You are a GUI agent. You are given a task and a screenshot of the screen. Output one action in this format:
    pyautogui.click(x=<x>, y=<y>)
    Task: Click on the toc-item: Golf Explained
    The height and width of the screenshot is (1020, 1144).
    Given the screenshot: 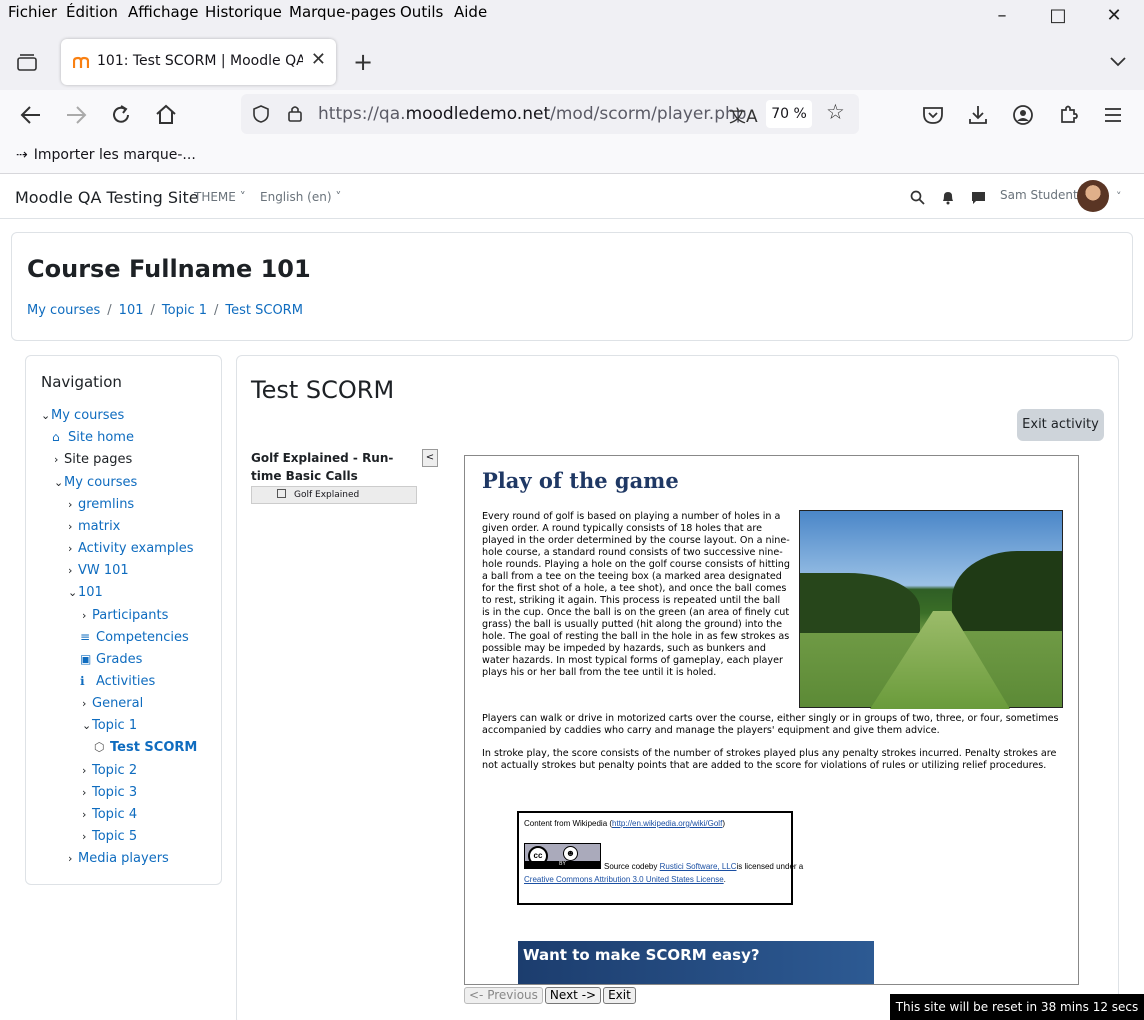 What is the action you would take?
    pyautogui.click(x=334, y=495)
    